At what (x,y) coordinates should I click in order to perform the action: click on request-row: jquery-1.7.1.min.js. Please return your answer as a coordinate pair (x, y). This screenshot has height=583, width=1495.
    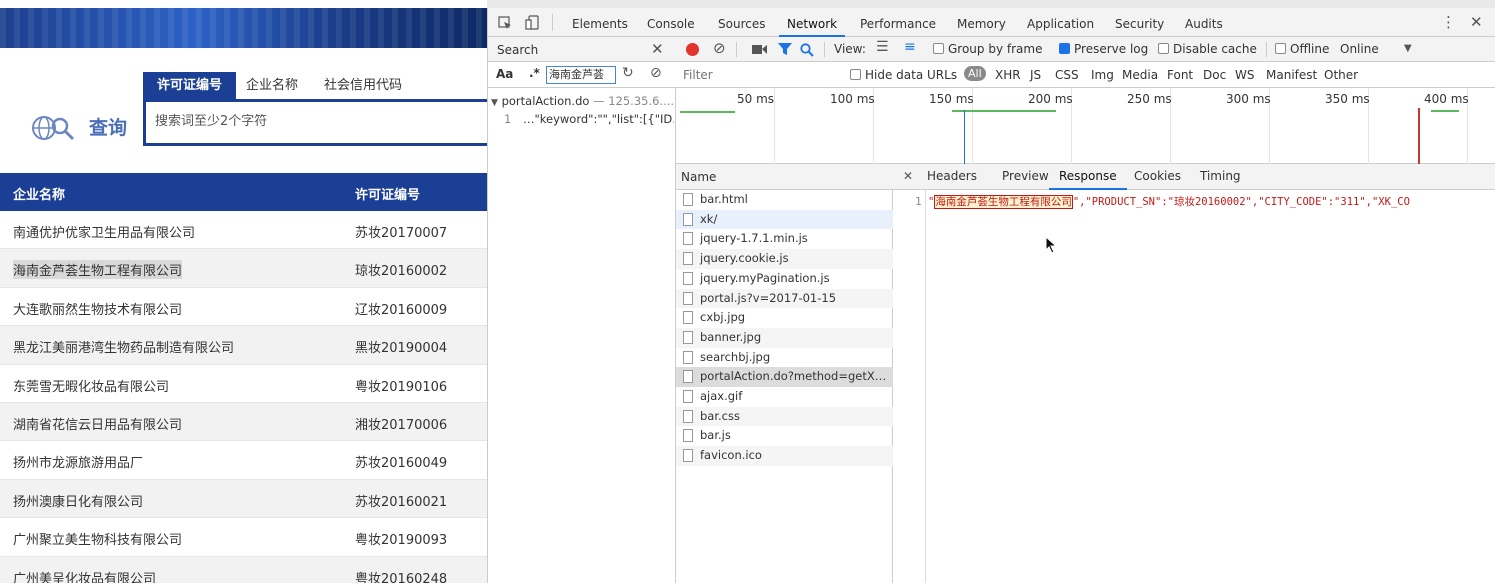
    Looking at the image, I should click on (784, 239).